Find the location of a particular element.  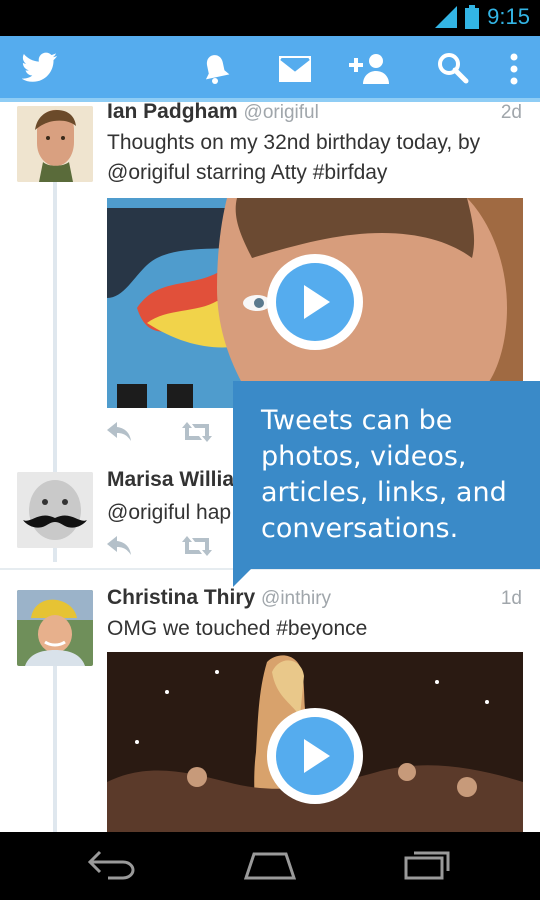

author-name: Ian Padgham is located at coordinates (172, 112).